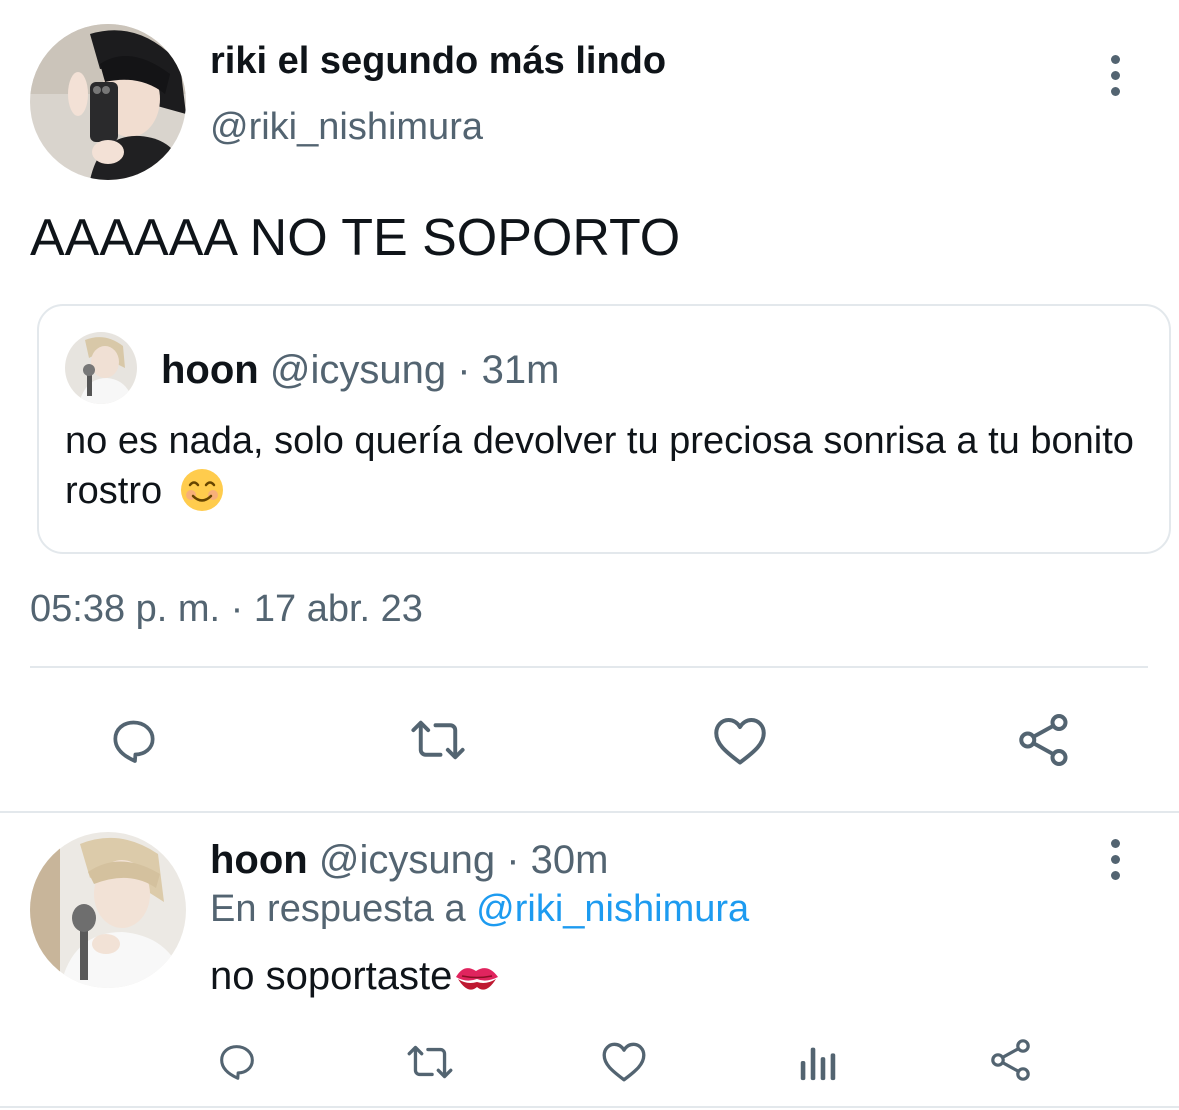 Image resolution: width=1179 pixels, height=1110 pixels. I want to click on reply-display-name: hoon, so click(259, 860).